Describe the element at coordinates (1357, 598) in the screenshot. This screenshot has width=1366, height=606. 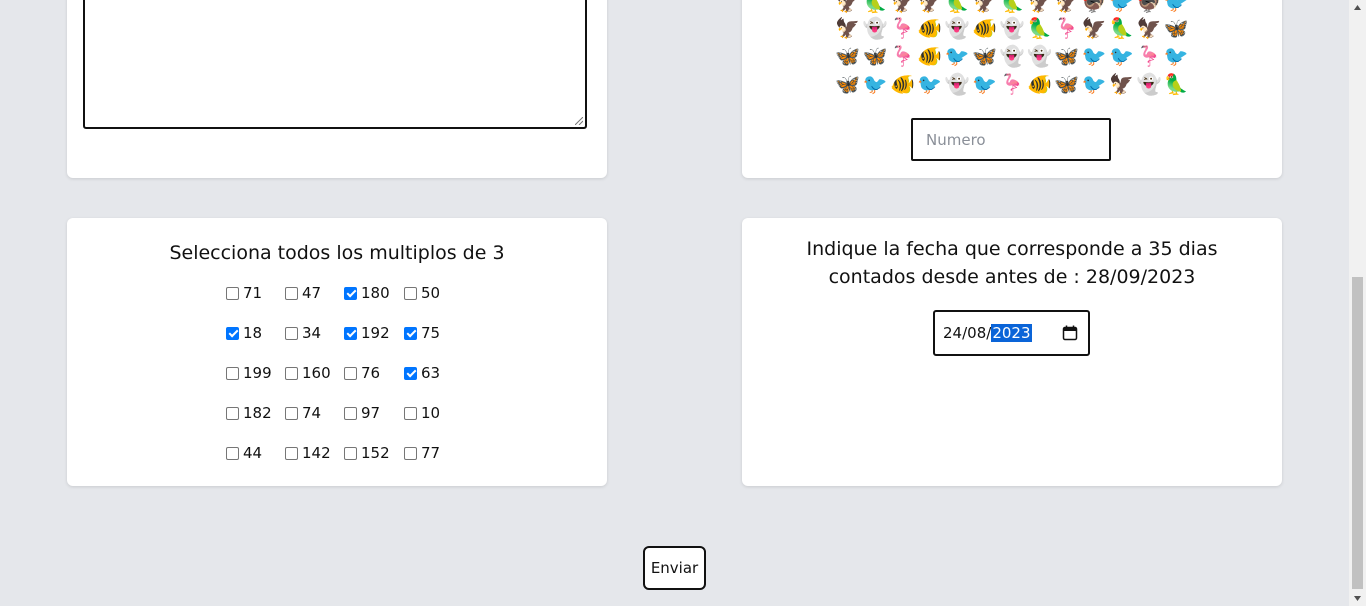
I see `scroll-down-icon` at that location.